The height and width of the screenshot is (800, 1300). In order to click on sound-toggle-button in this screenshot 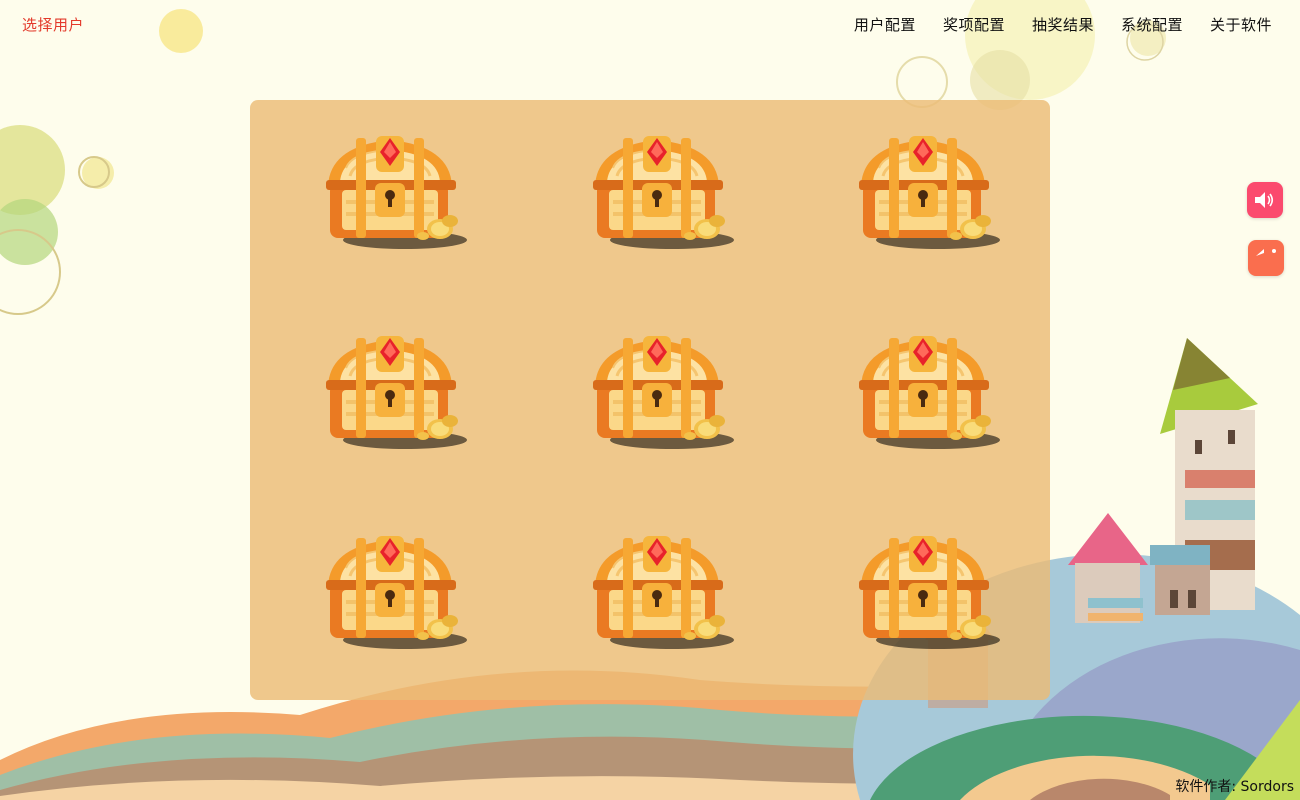, I will do `click(1265, 200)`.